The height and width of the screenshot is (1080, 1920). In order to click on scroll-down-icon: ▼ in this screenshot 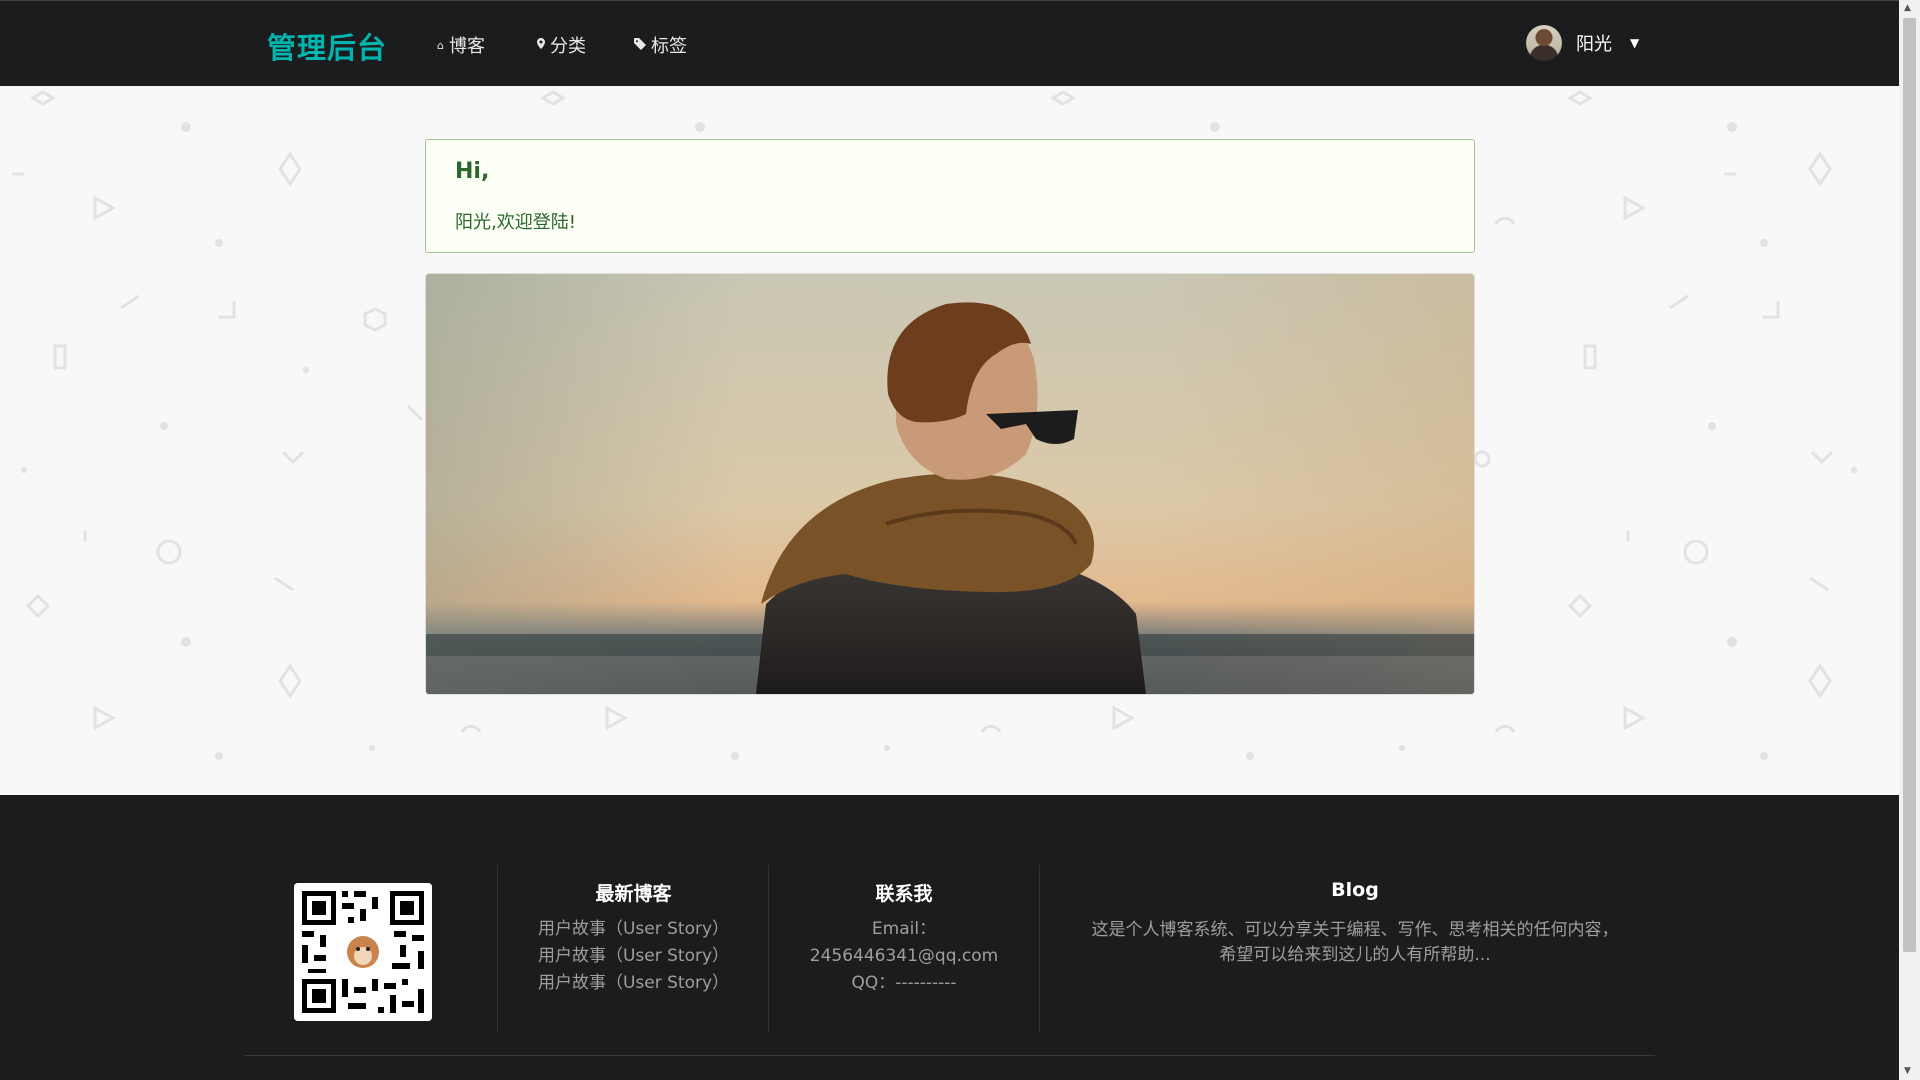, I will do `click(1907, 1071)`.